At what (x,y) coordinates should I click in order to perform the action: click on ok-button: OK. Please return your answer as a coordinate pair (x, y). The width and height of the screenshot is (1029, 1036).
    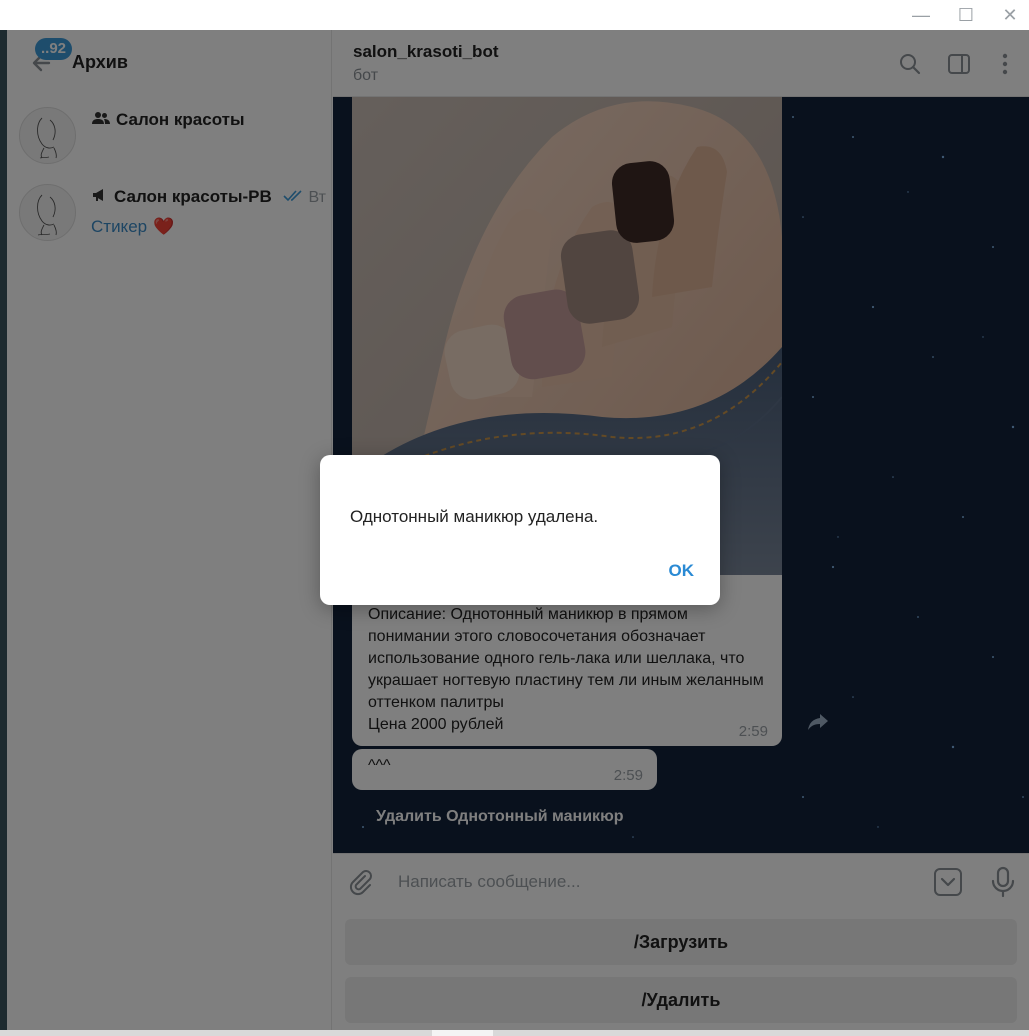
    Looking at the image, I should click on (682, 571).